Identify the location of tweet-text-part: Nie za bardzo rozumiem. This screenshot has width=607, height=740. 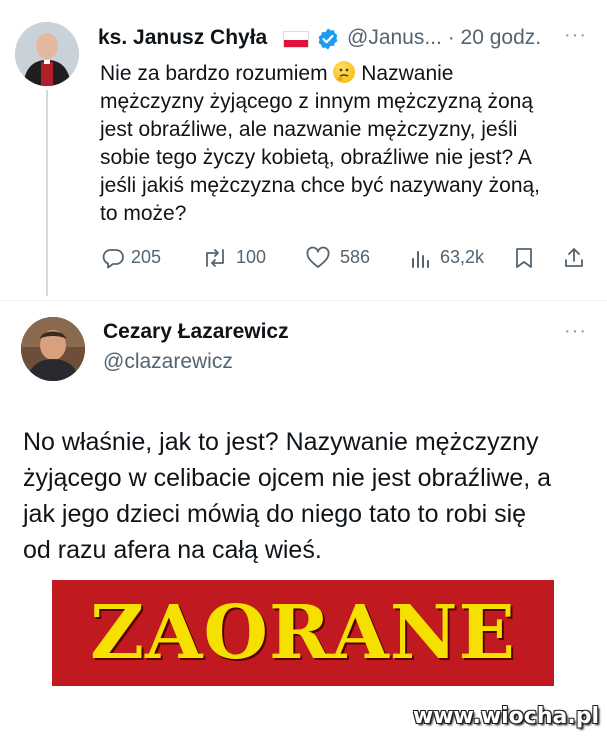
(217, 73).